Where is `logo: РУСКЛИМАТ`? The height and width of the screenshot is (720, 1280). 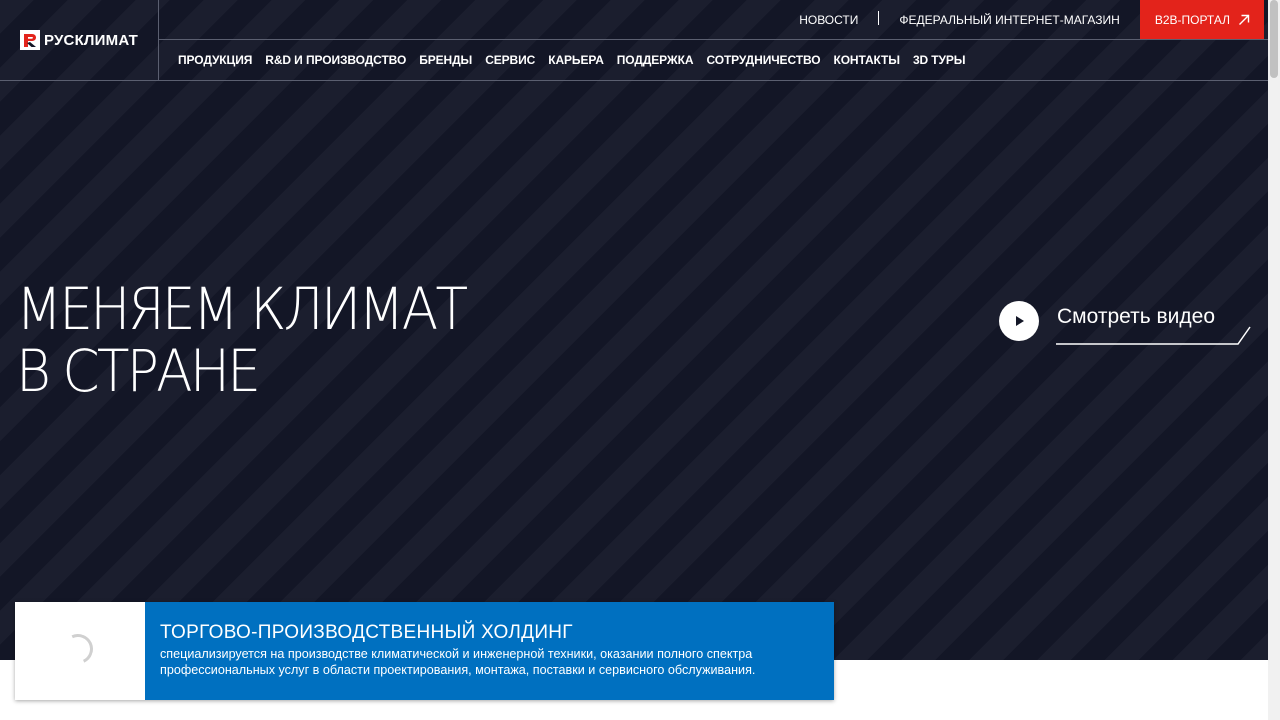
logo: РУСКЛИМАТ is located at coordinates (79, 40).